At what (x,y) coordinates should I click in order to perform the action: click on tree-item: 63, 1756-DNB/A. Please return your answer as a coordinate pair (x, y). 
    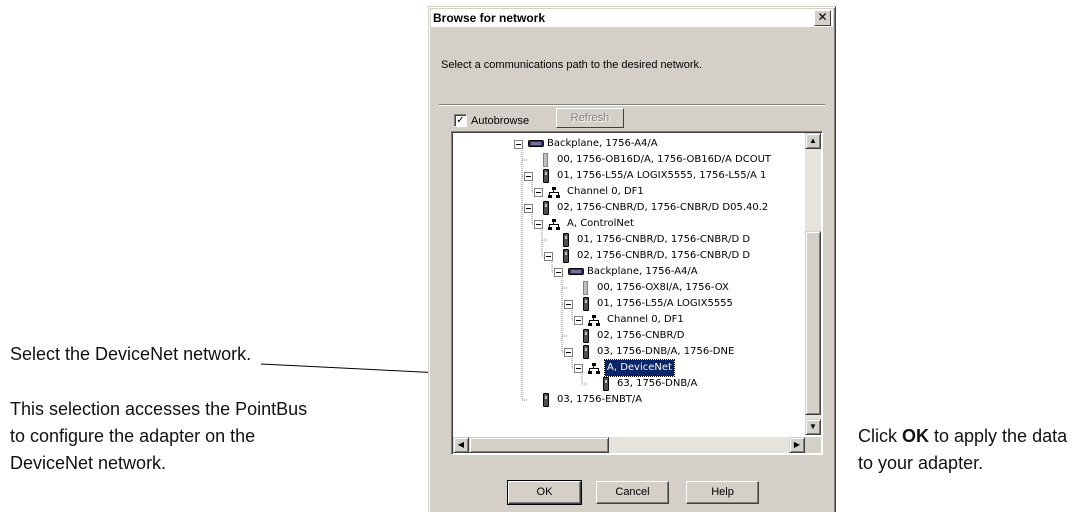
    Looking at the image, I should click on (629, 384).